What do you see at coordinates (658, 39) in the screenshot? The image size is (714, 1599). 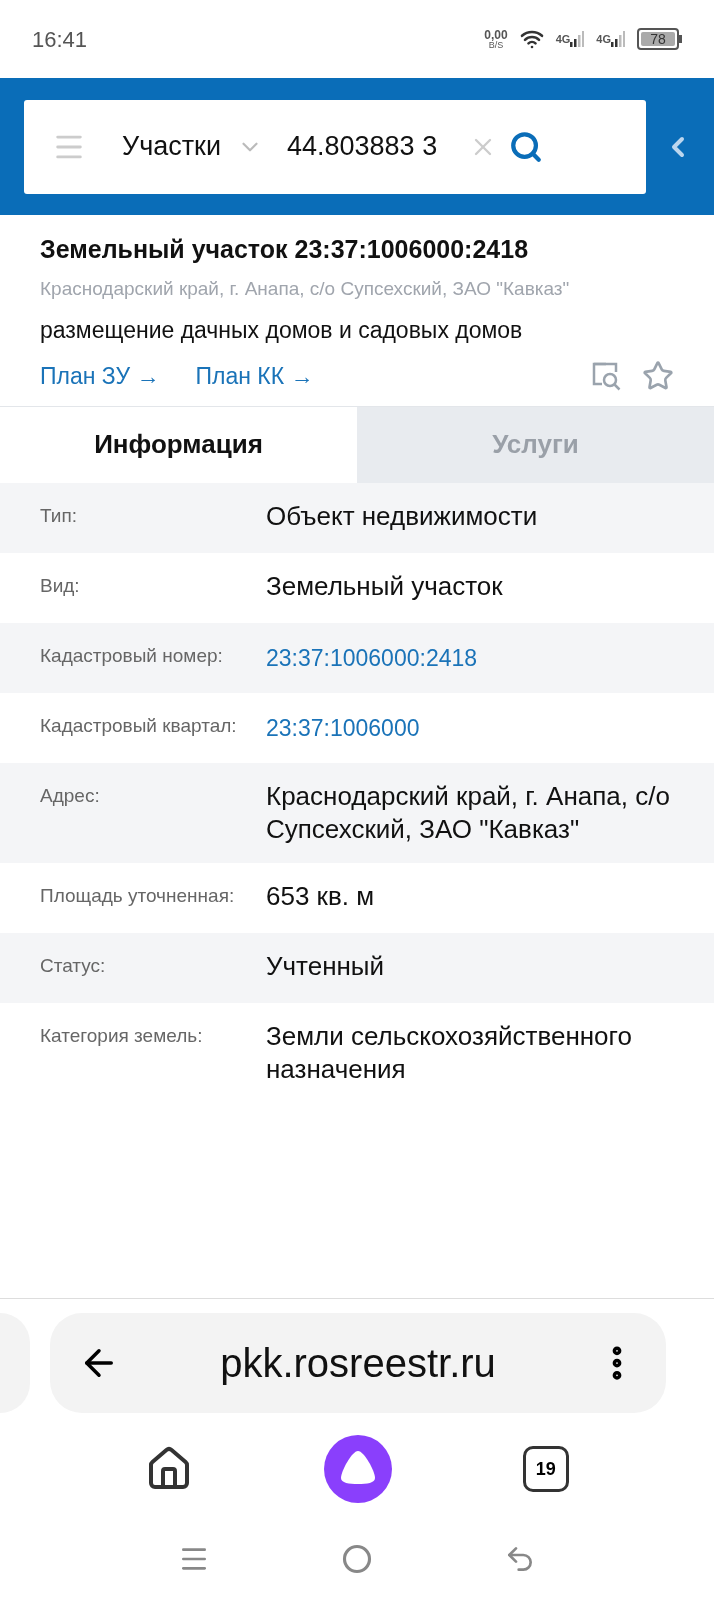 I see `battery-level: 78` at bounding box center [658, 39].